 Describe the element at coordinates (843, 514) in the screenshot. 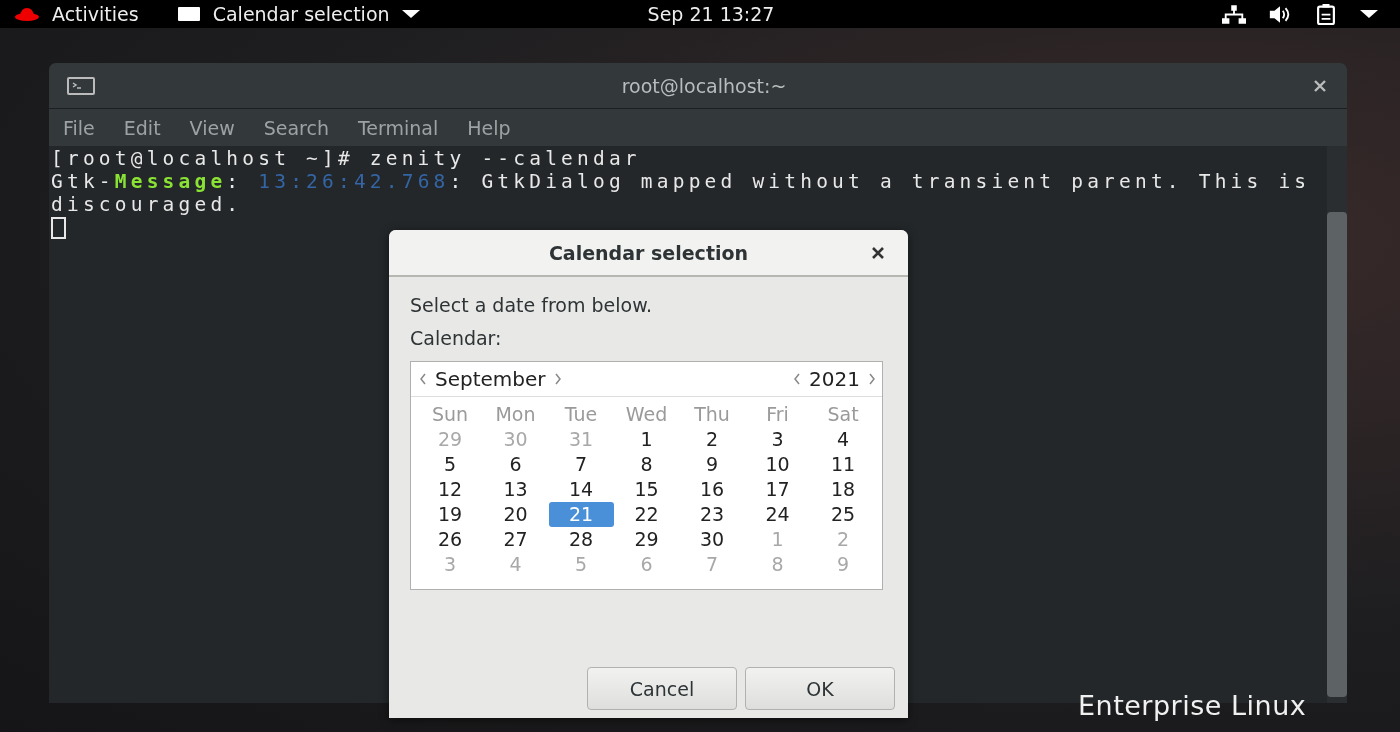

I see `calendar-day: 25` at that location.